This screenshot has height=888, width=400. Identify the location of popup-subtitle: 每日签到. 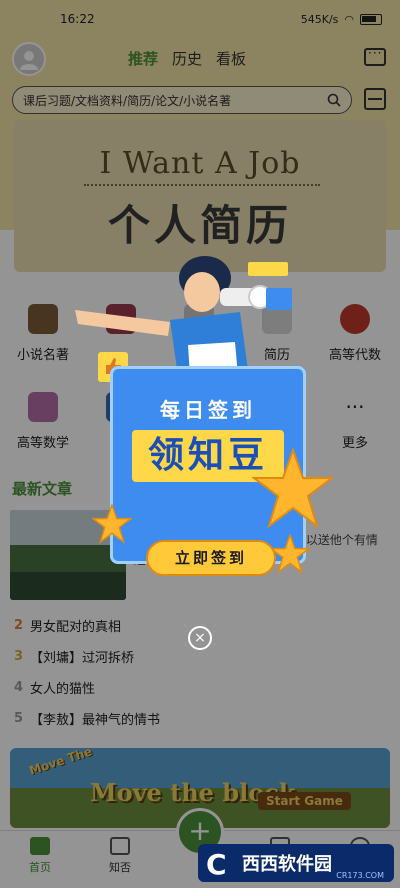
(208, 410).